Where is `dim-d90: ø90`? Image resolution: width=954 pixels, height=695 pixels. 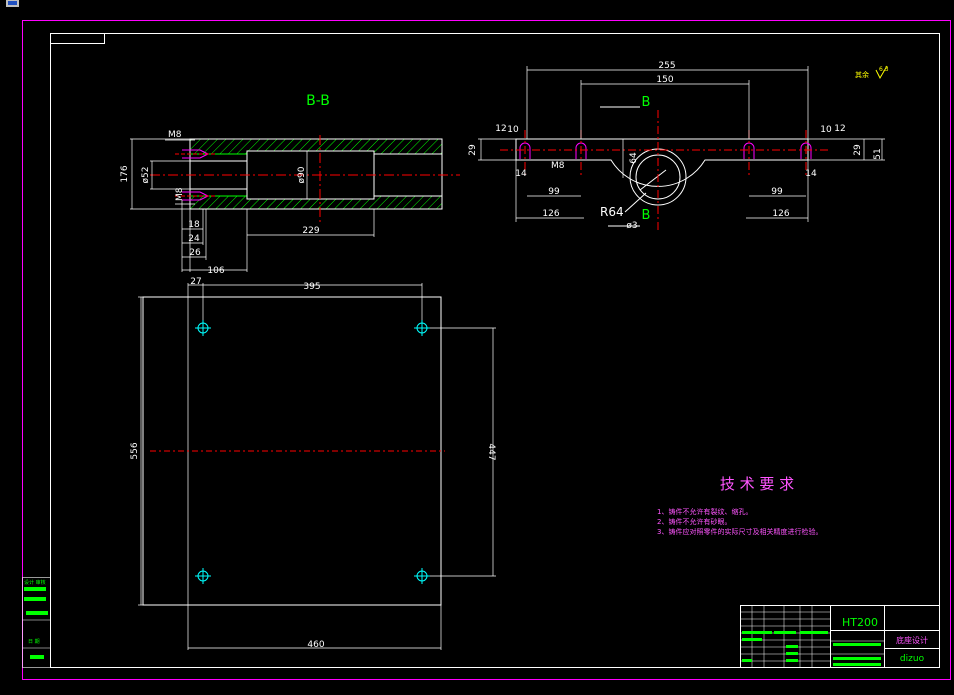 dim-d90: ø90 is located at coordinates (302, 174).